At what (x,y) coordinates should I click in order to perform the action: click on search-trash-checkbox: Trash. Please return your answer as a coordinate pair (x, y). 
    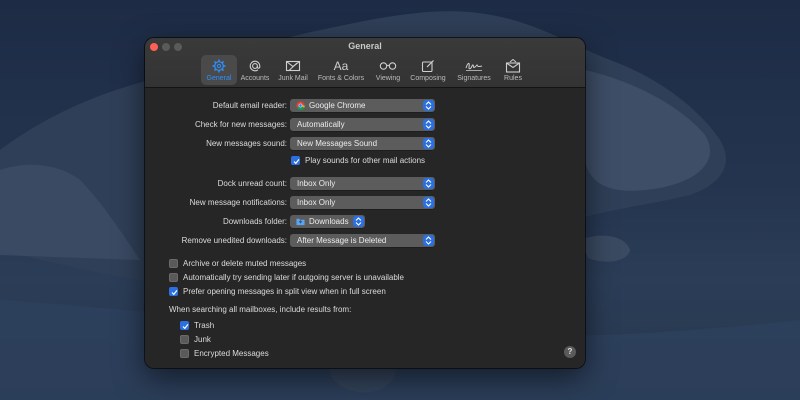
    Looking at the image, I should click on (197, 325).